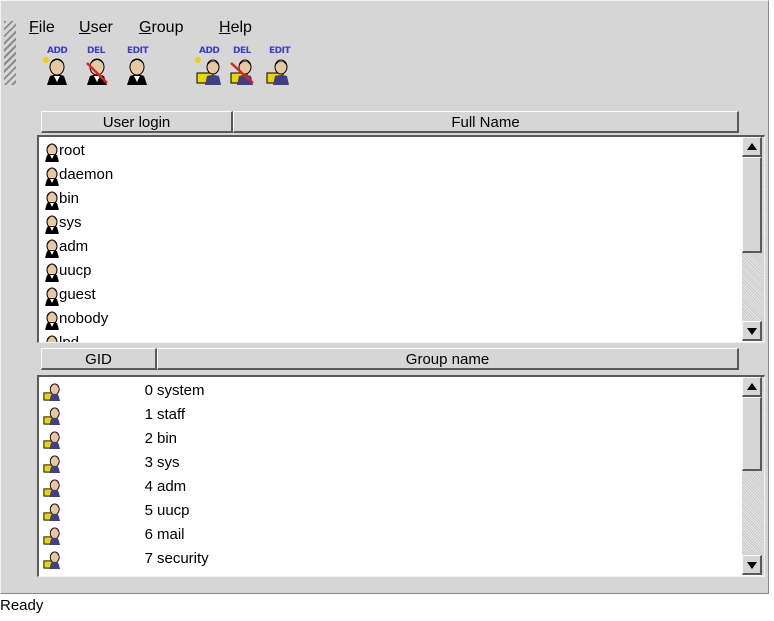 Image resolution: width=774 pixels, height=621 pixels. What do you see at coordinates (101, 27) in the screenshot?
I see `menu-label: ser` at bounding box center [101, 27].